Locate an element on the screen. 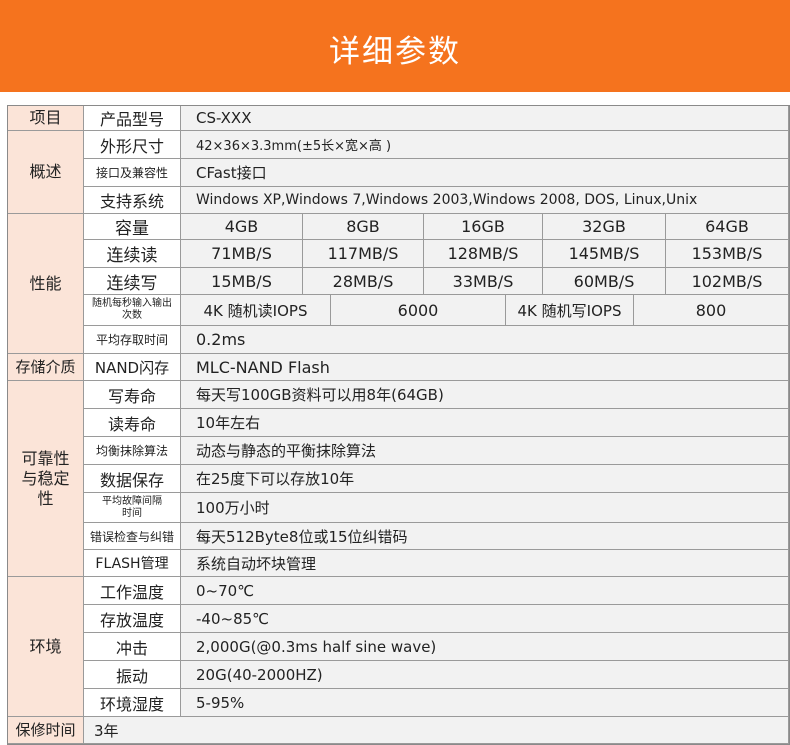 This screenshot has height=745, width=790. category-warranty: 保修时间 is located at coordinates (46, 730).